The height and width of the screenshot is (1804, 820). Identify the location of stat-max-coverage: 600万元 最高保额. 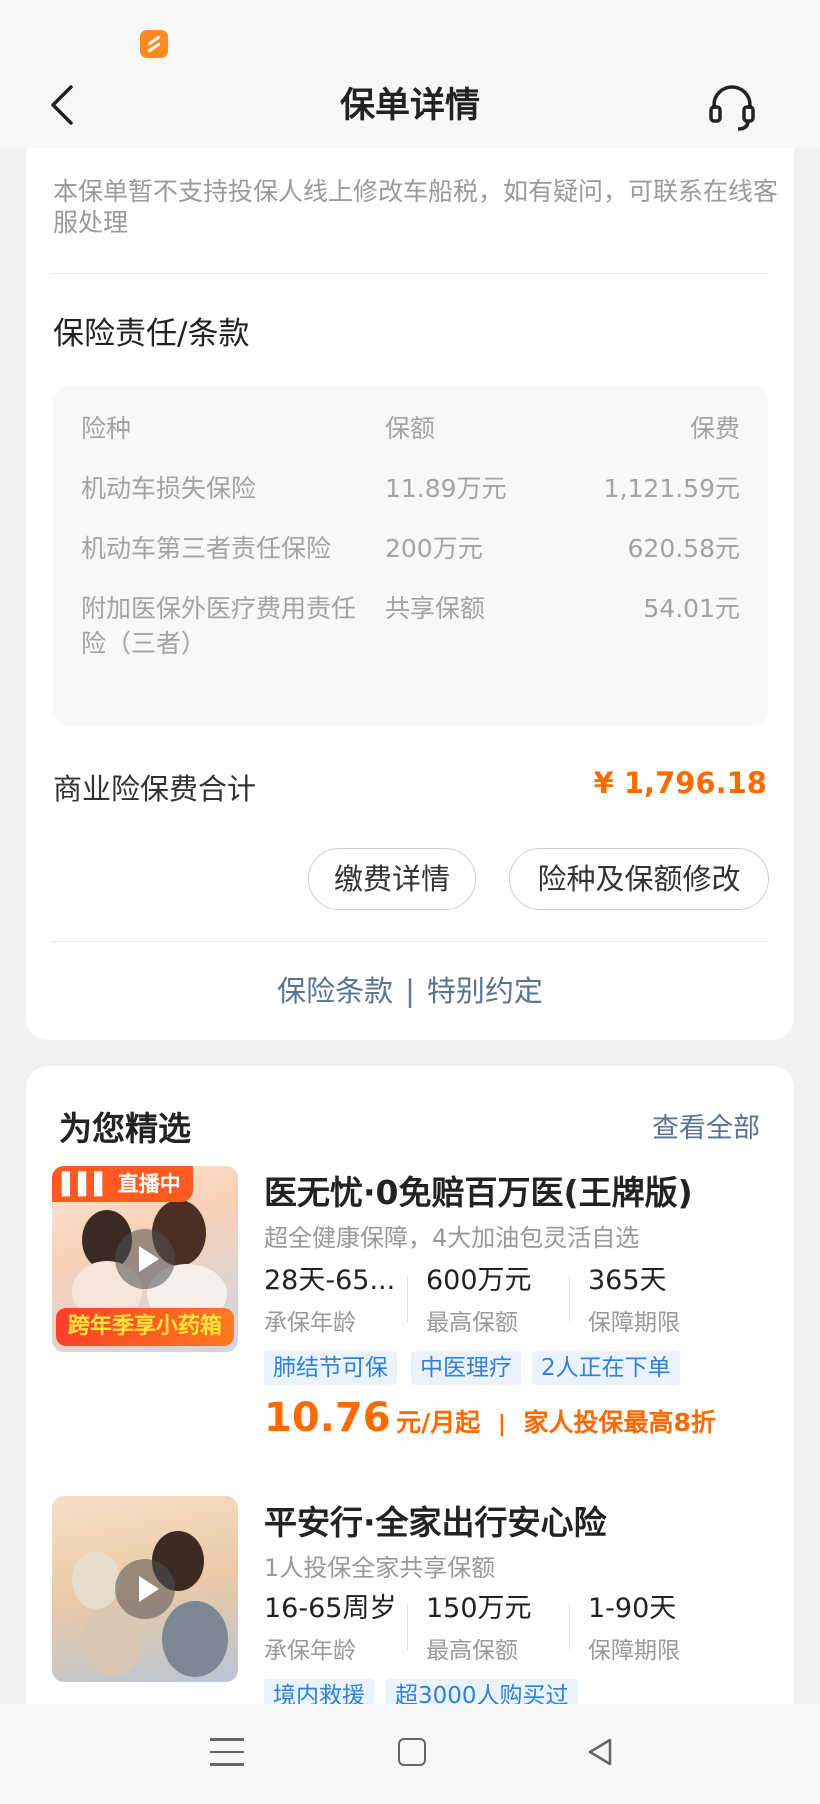
(501, 1297).